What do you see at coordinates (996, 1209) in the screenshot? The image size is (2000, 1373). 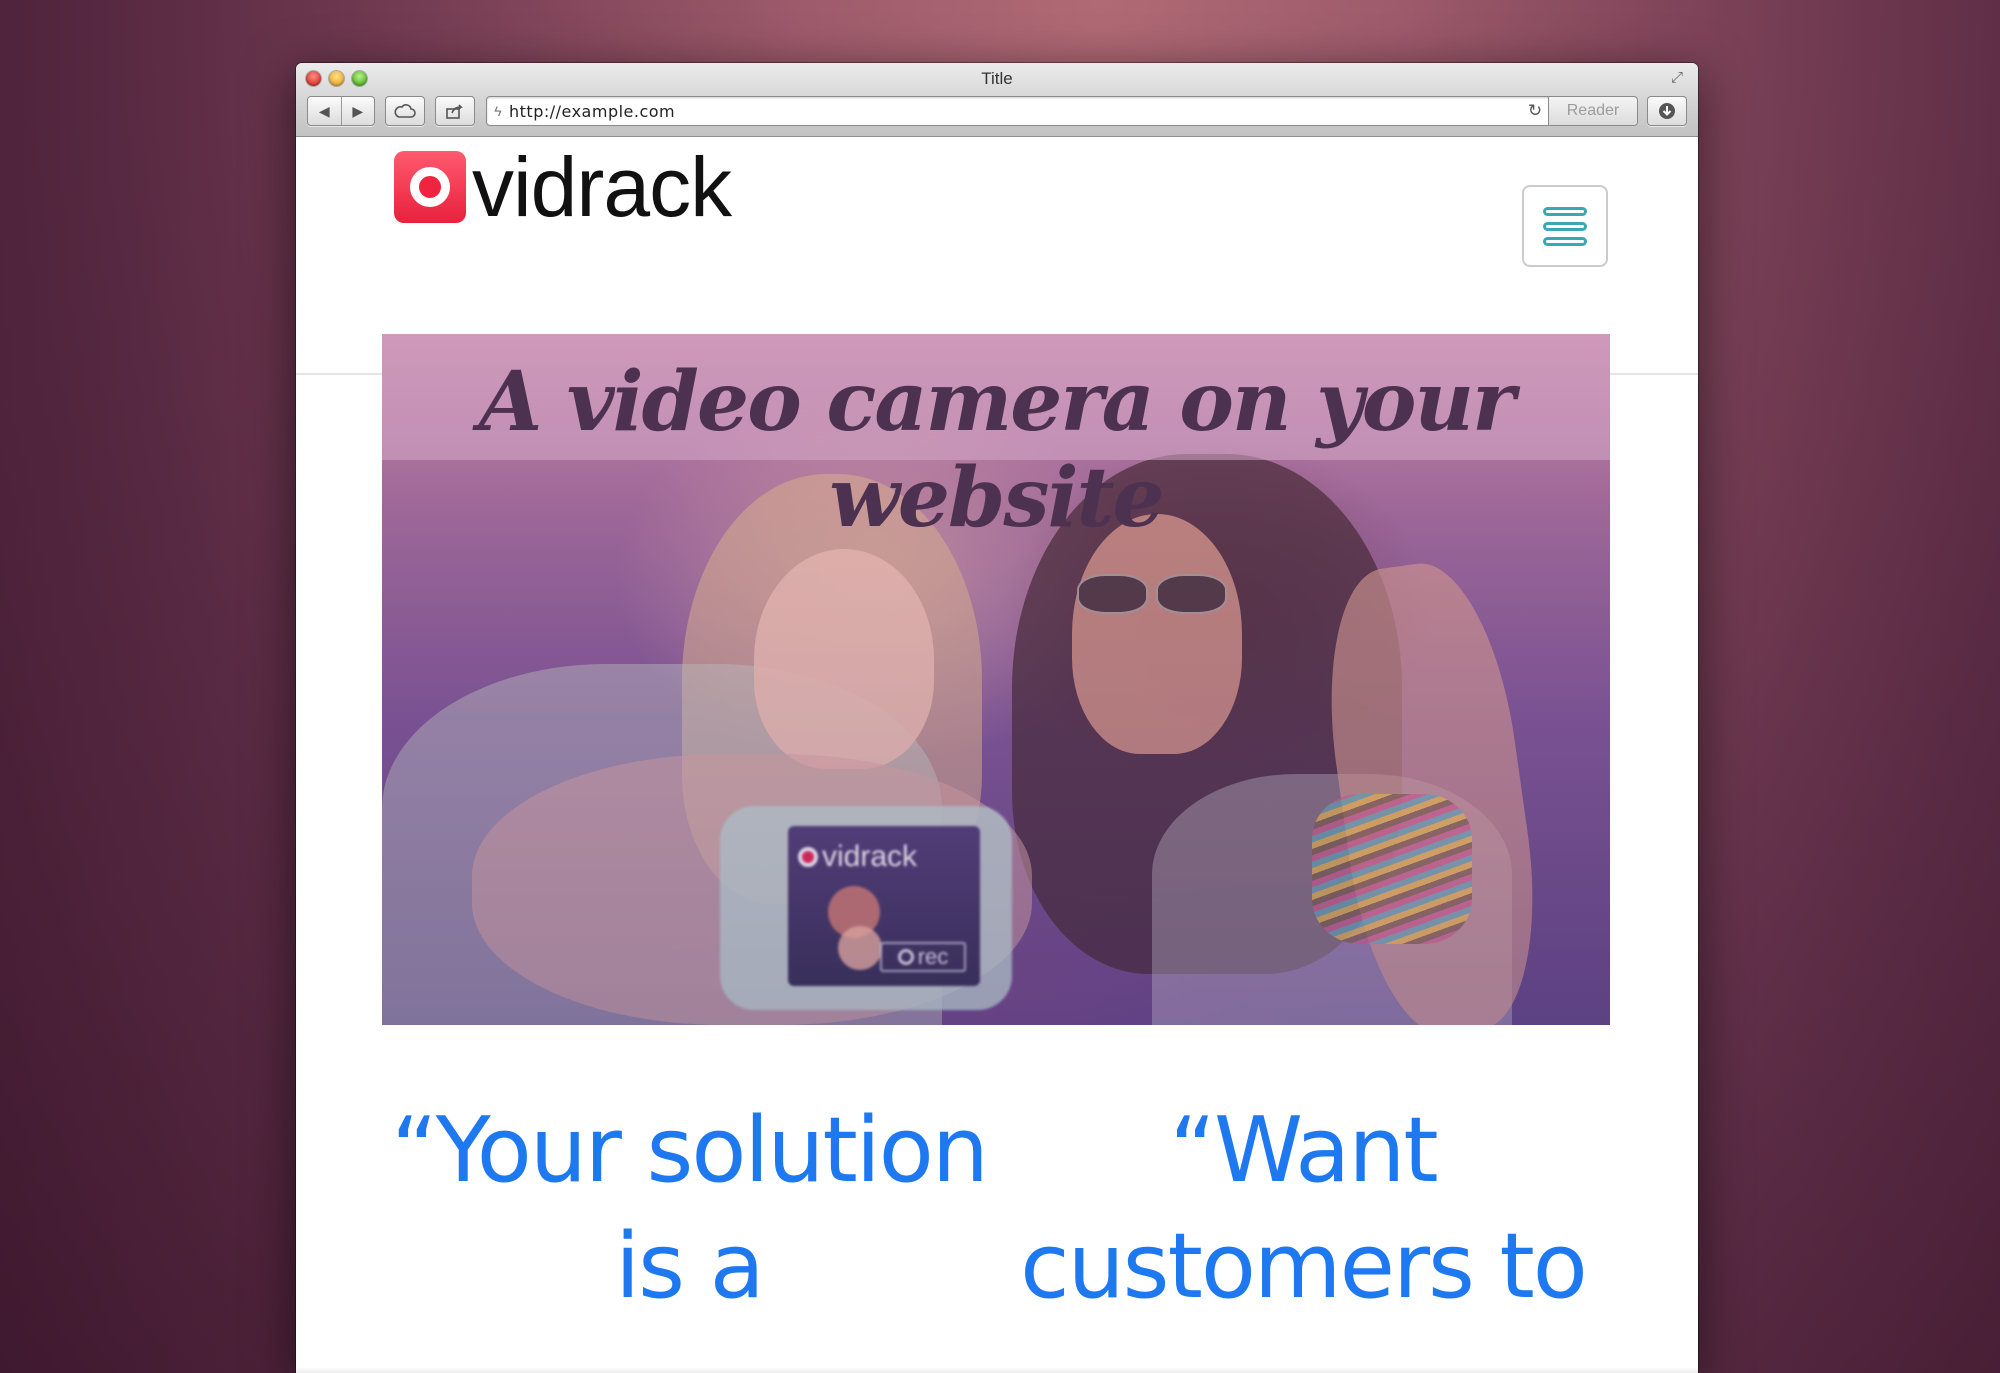 I see `testimonials: “Your solution is a “Want customers to` at bounding box center [996, 1209].